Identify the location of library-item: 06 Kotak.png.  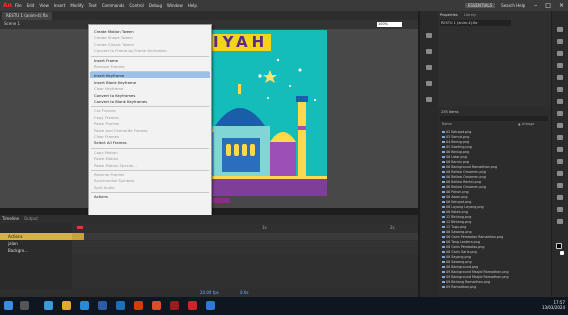
(455, 212).